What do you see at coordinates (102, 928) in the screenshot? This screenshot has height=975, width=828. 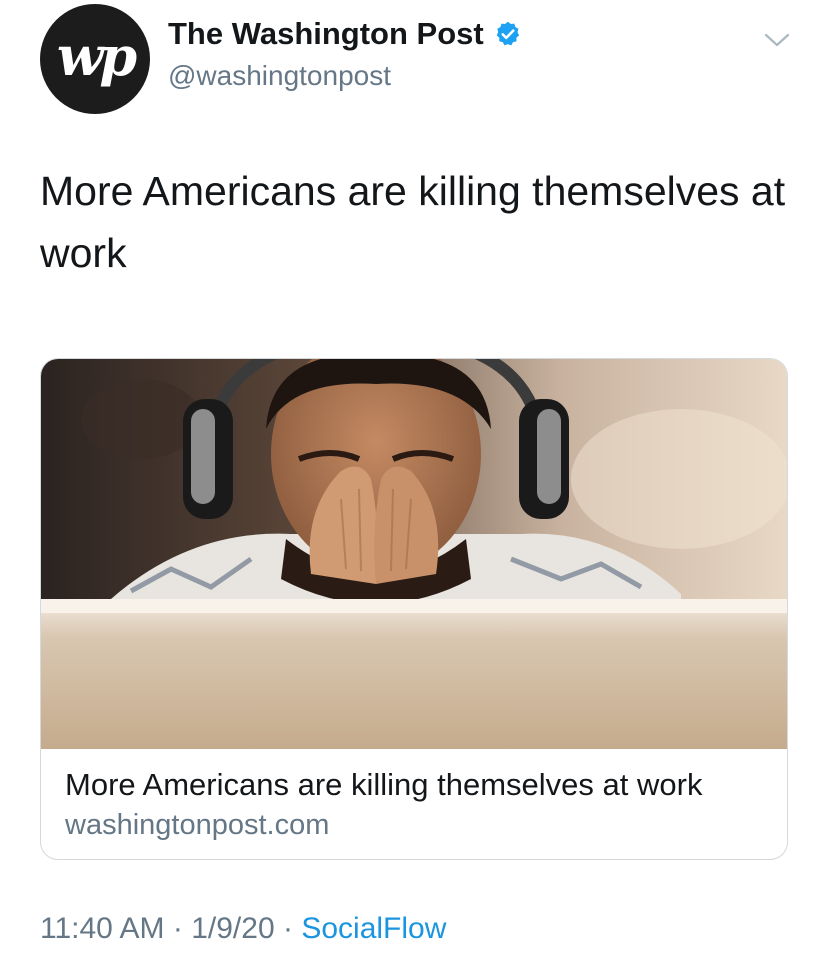 I see `tweet-time: 11:40 AM` at bounding box center [102, 928].